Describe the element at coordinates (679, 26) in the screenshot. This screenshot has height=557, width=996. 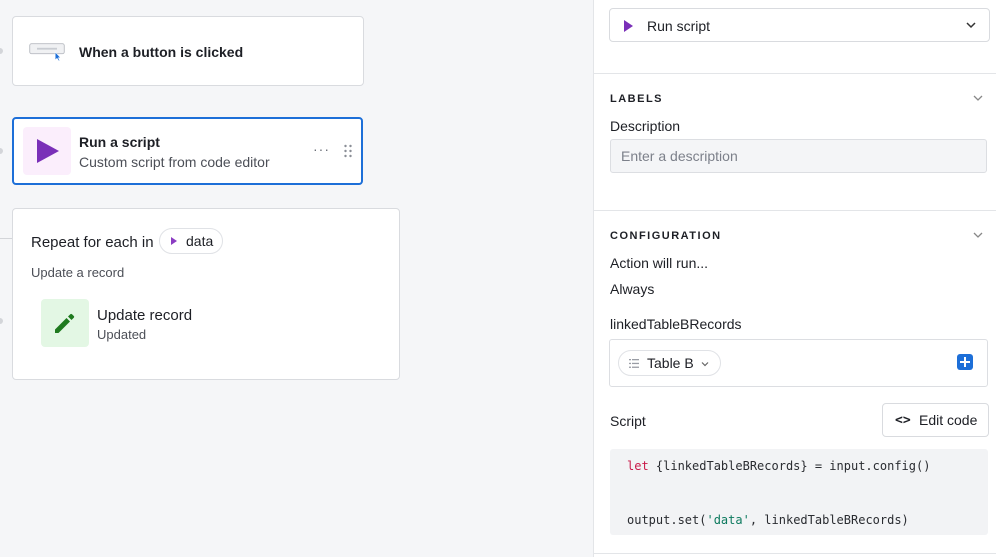
I see `action-type-label: Run script` at that location.